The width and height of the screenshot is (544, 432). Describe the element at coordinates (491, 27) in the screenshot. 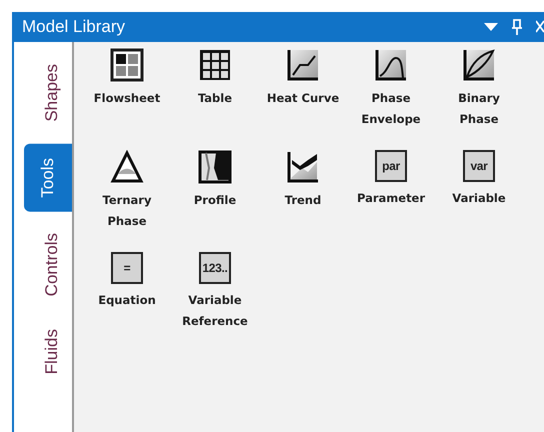

I see `dropdown-icon` at that location.